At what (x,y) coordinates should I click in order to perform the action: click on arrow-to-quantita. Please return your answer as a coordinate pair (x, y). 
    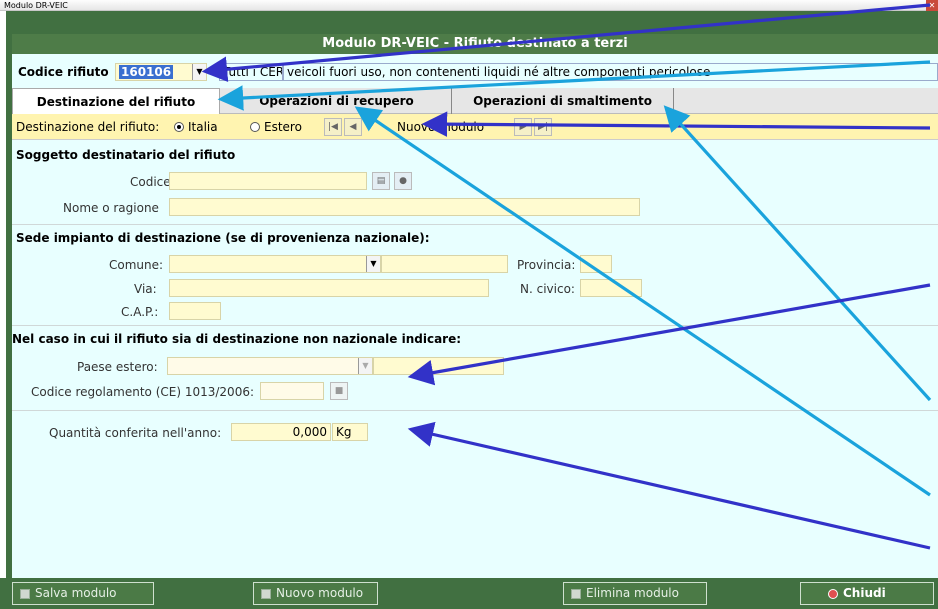
    Looking at the image, I should click on (669, 485).